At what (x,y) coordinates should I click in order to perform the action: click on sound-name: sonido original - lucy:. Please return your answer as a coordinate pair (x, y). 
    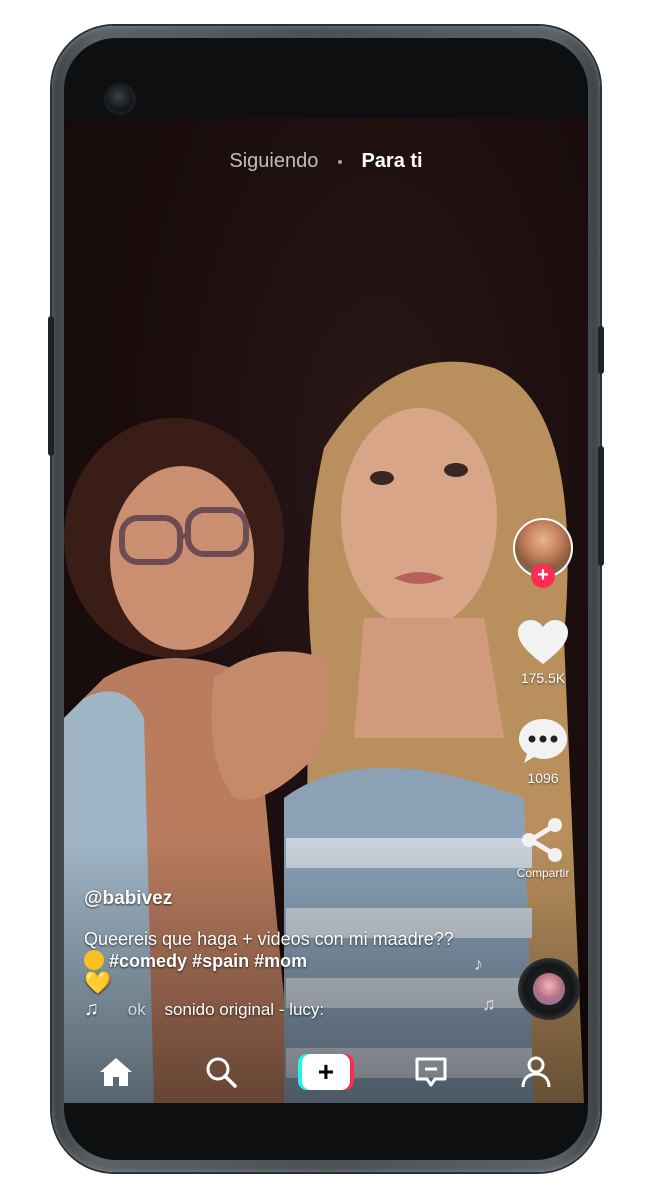
    Looking at the image, I should click on (244, 1009).